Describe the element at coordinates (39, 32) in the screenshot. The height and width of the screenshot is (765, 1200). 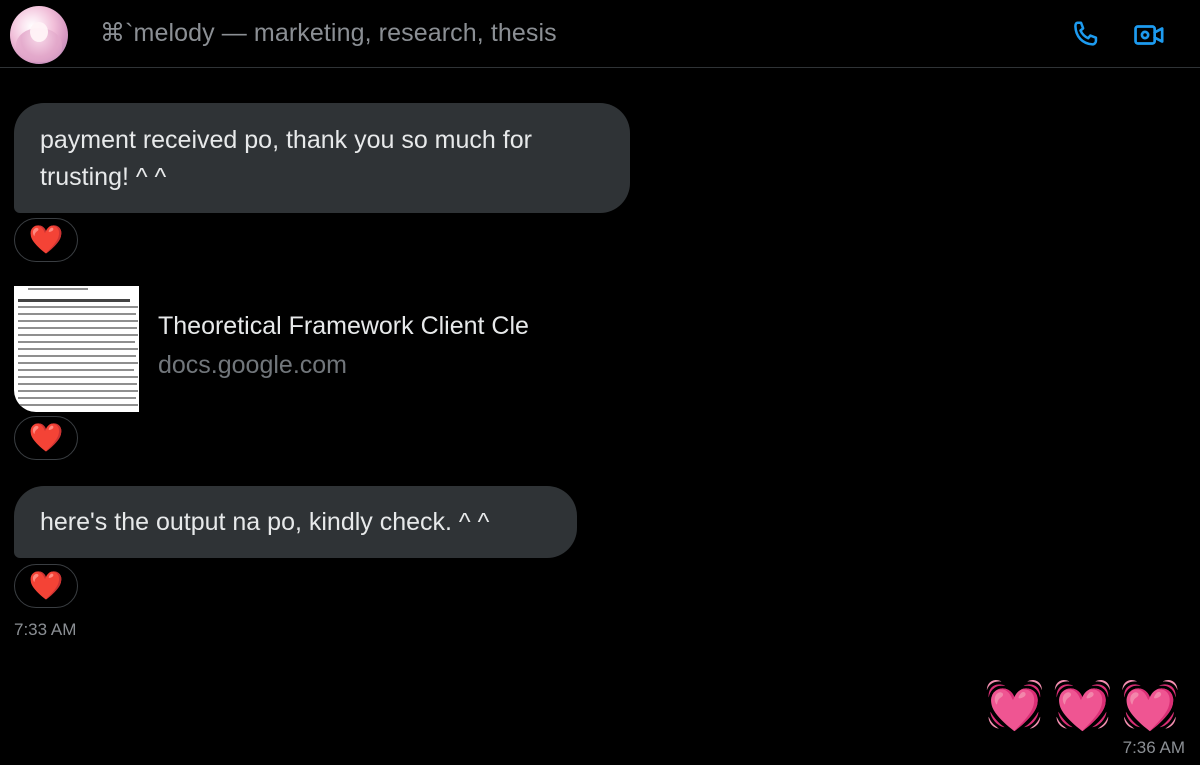
I see `avatar-face-shape` at that location.